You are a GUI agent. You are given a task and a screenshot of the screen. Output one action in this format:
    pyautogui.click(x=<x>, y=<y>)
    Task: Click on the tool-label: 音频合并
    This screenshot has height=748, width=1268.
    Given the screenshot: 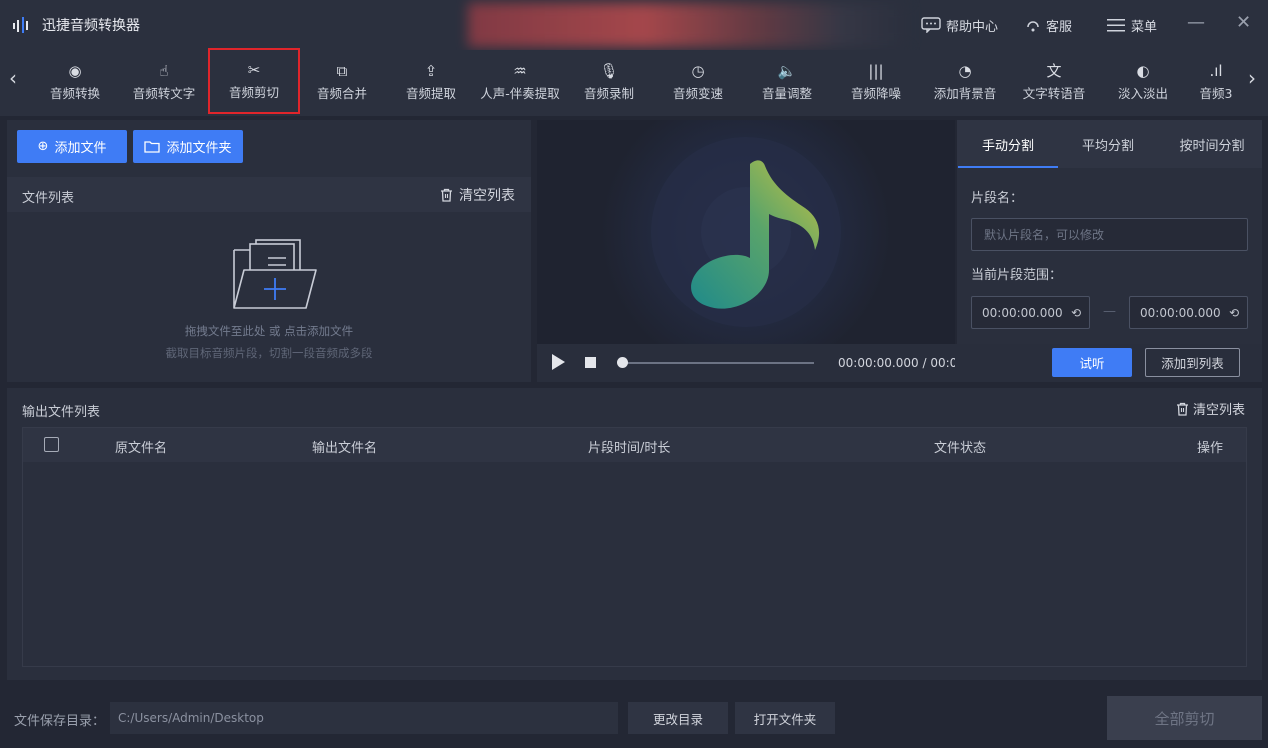 What is the action you would take?
    pyautogui.click(x=341, y=93)
    